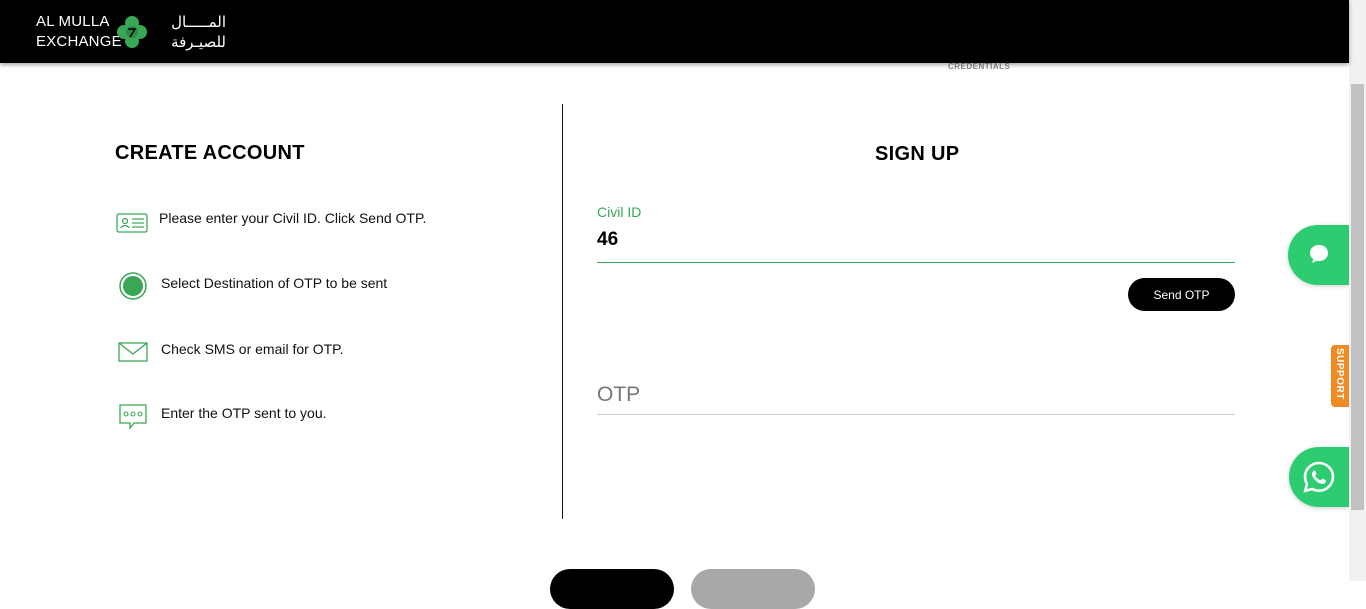 Image resolution: width=1366 pixels, height=609 pixels. I want to click on page-scrollbar, so click(1357, 290).